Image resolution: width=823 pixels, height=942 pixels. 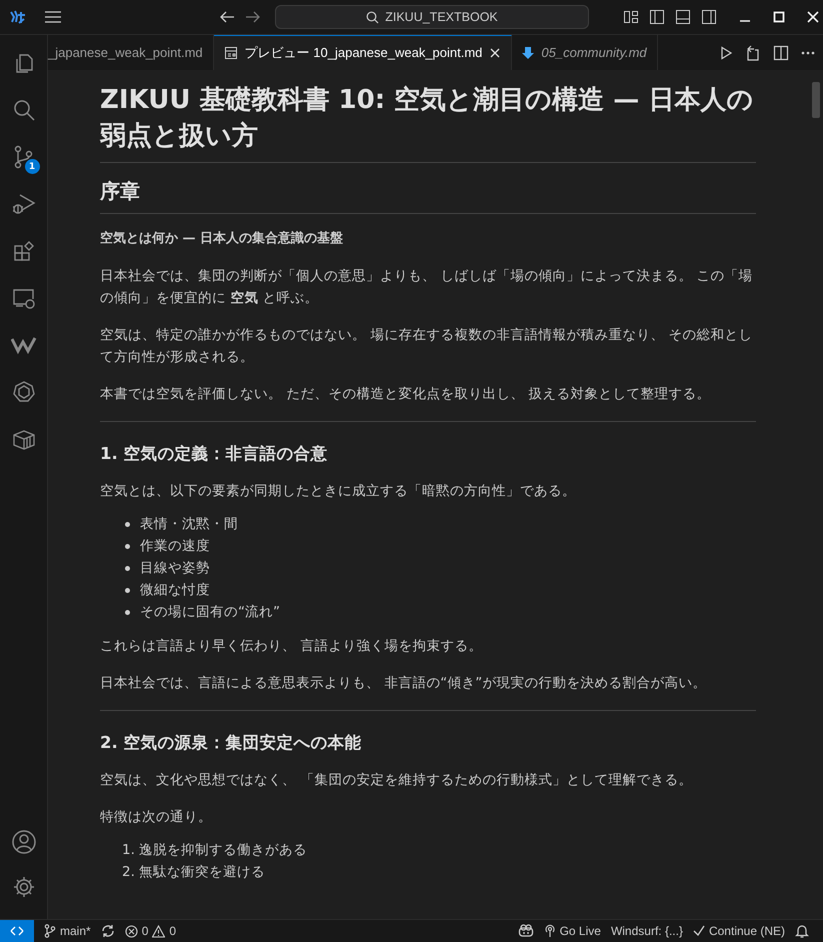 What do you see at coordinates (189, 524) in the screenshot?
I see `list-item: 表情・沈黙・間` at bounding box center [189, 524].